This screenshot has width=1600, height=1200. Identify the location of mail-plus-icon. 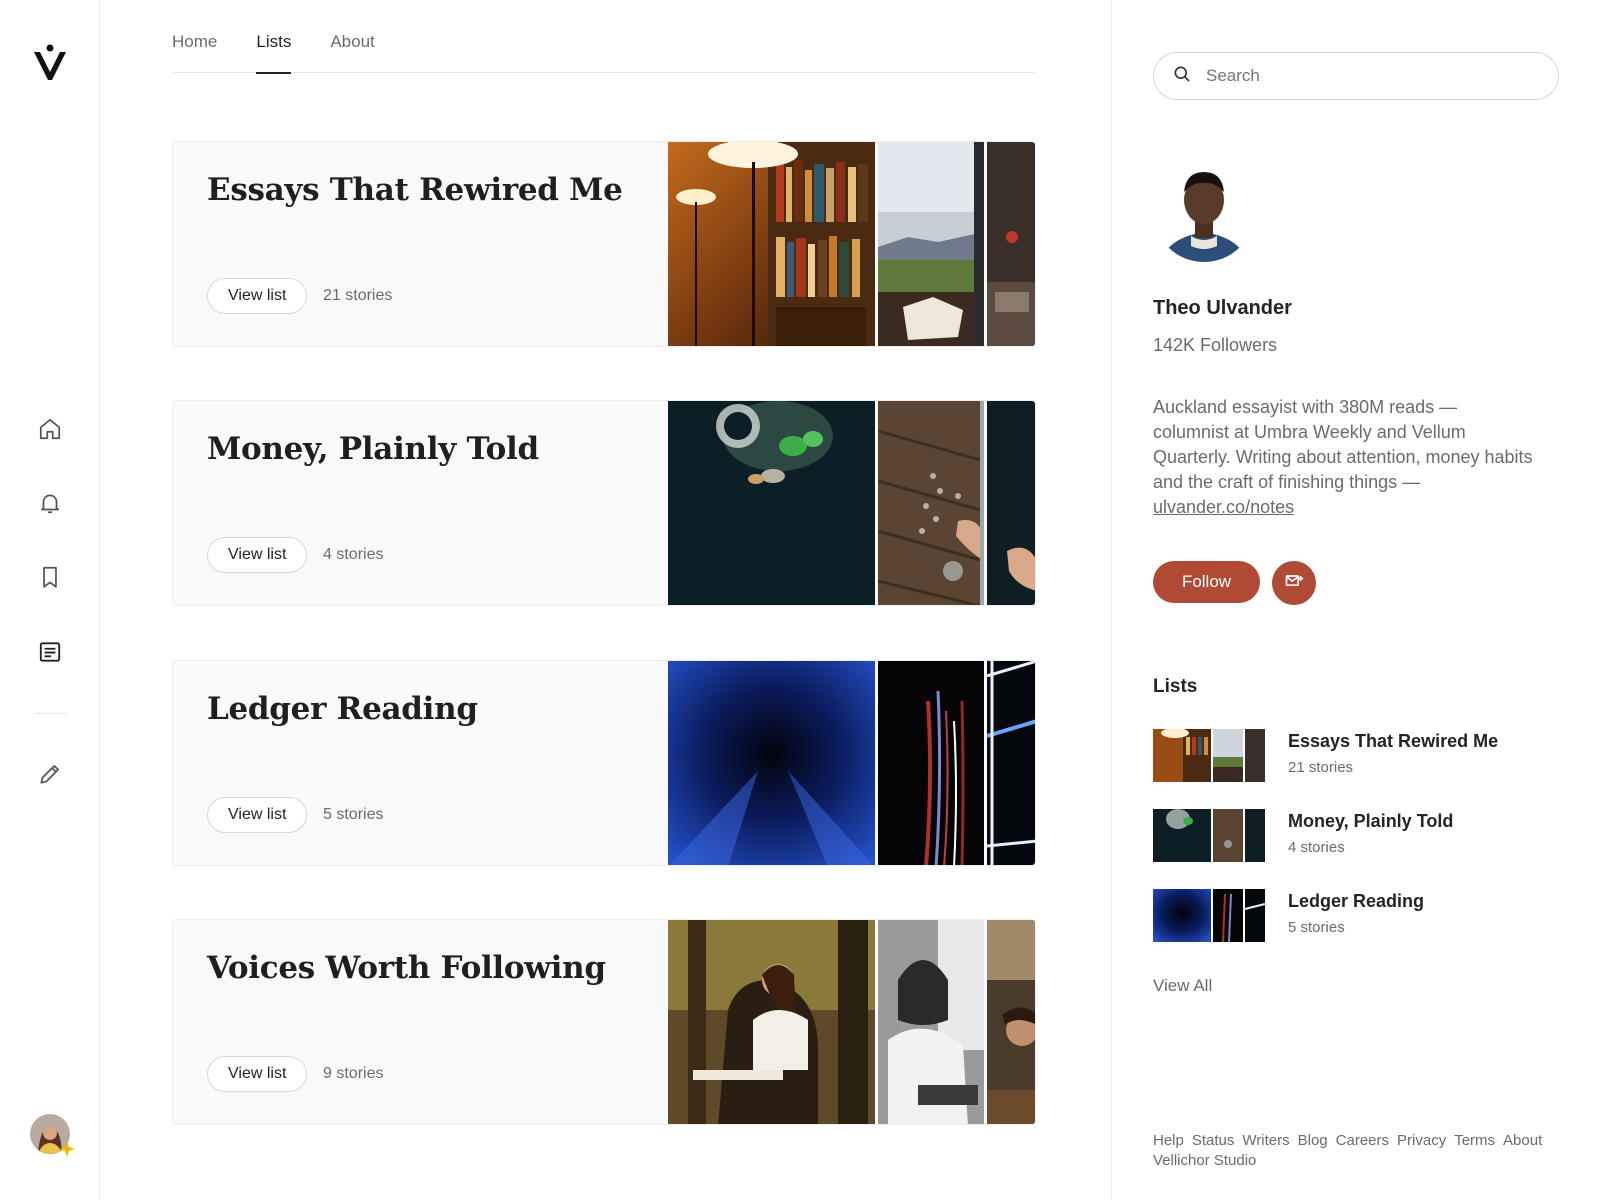
(1294, 583).